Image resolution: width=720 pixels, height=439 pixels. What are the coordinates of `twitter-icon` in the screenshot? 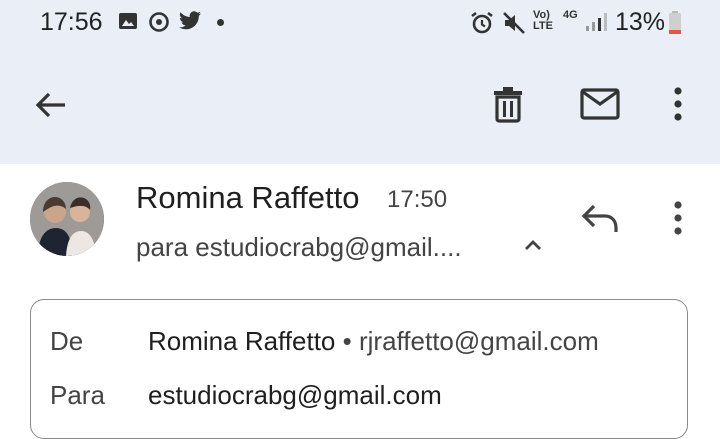 It's located at (190, 20).